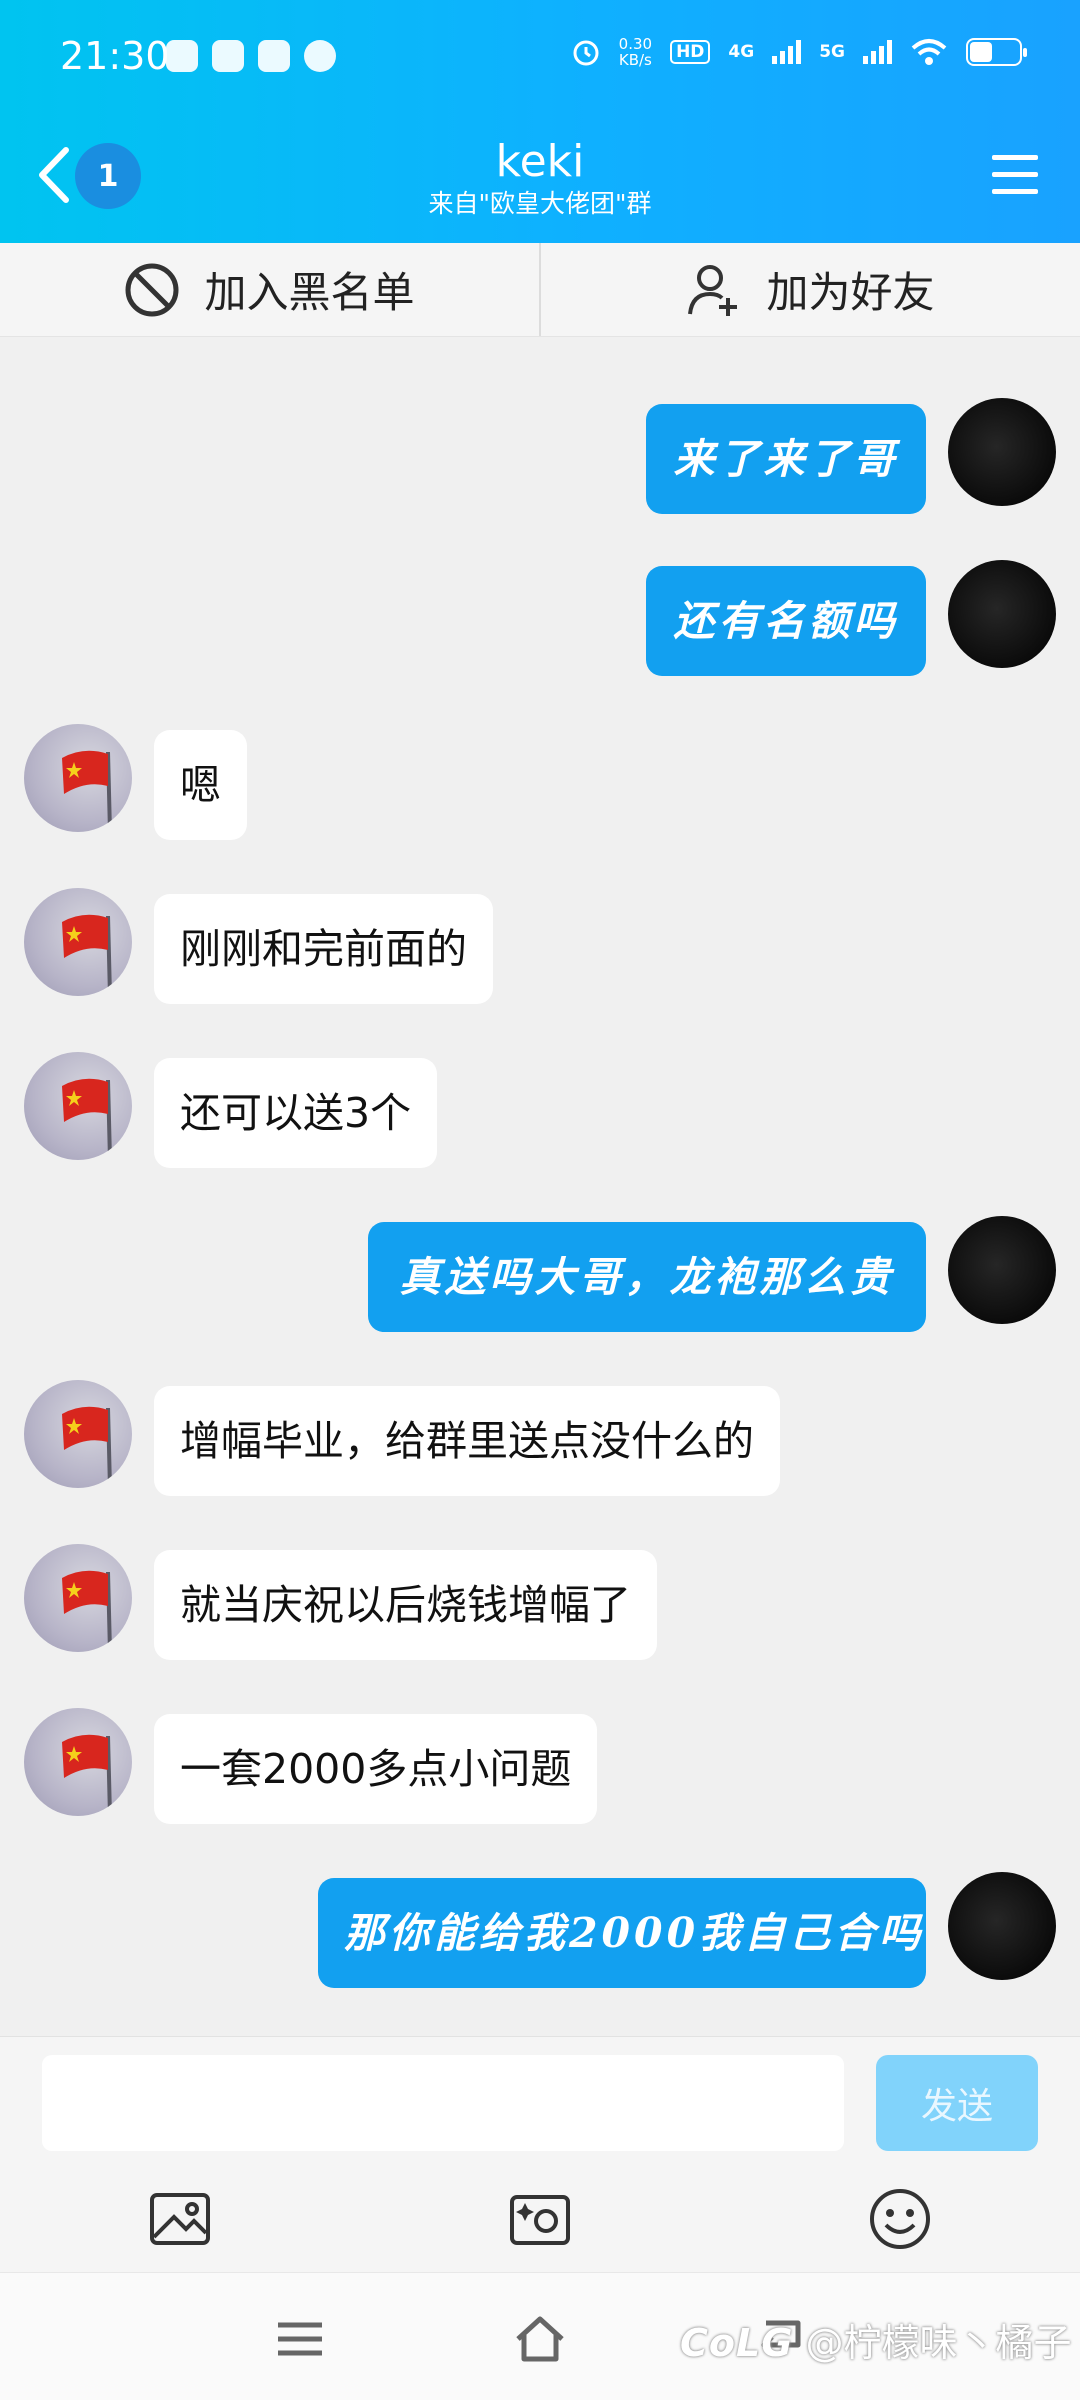 This screenshot has width=1080, height=2400. Describe the element at coordinates (737, 2343) in the screenshot. I see `watermark-brand: CoLG` at that location.